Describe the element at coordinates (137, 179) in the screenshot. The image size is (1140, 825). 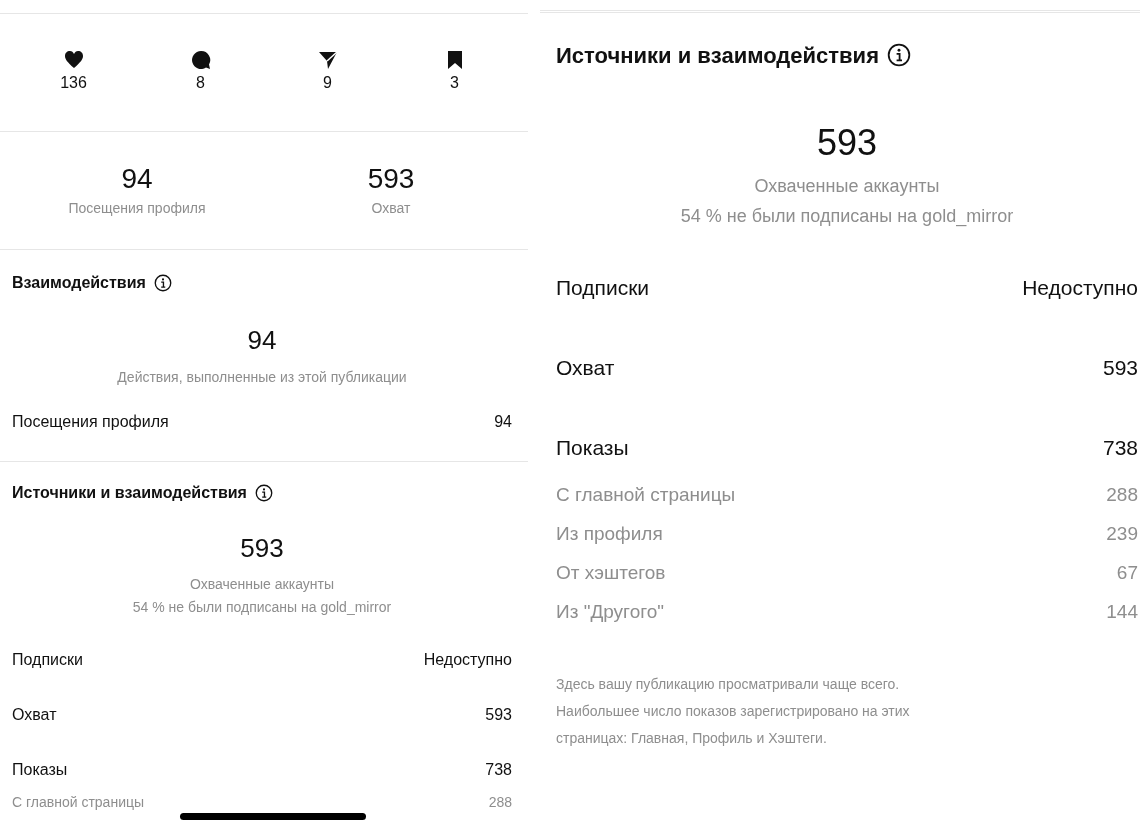
I see `stat-value: 94` at that location.